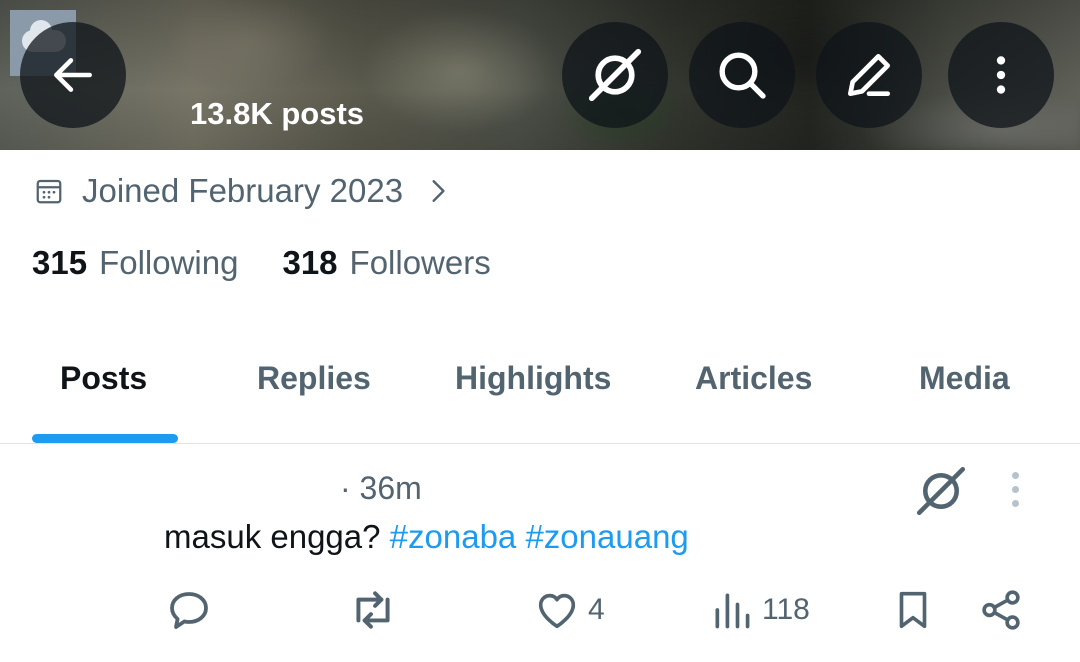  Describe the element at coordinates (381, 488) in the screenshot. I see `post-timestamp: · 36m` at that location.